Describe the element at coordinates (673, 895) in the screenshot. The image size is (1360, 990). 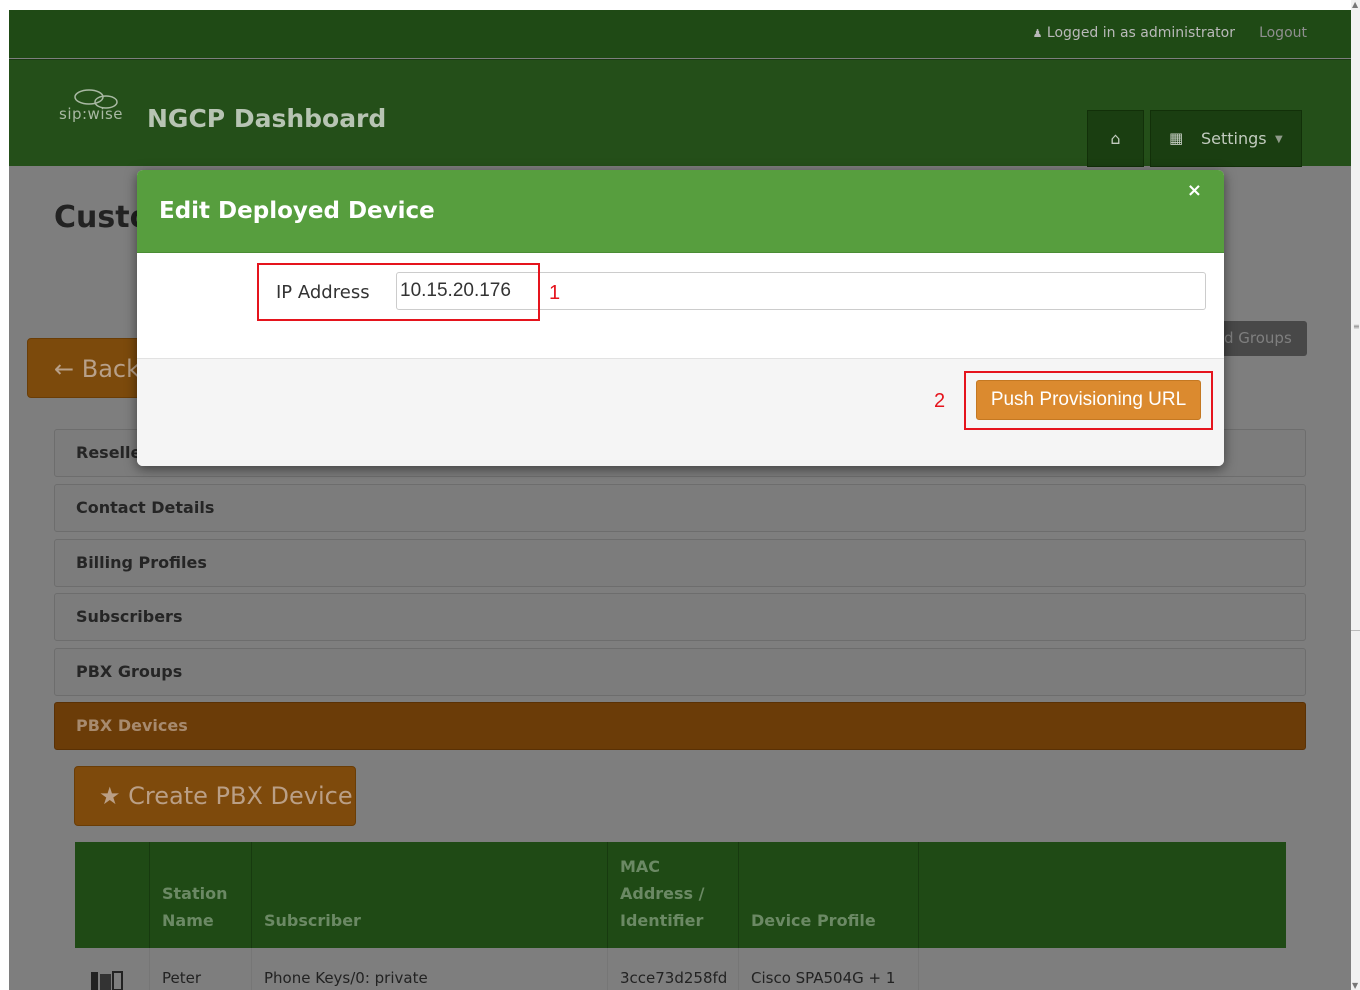
I see `col-header-mac-address: MAC Address / Identifier` at that location.